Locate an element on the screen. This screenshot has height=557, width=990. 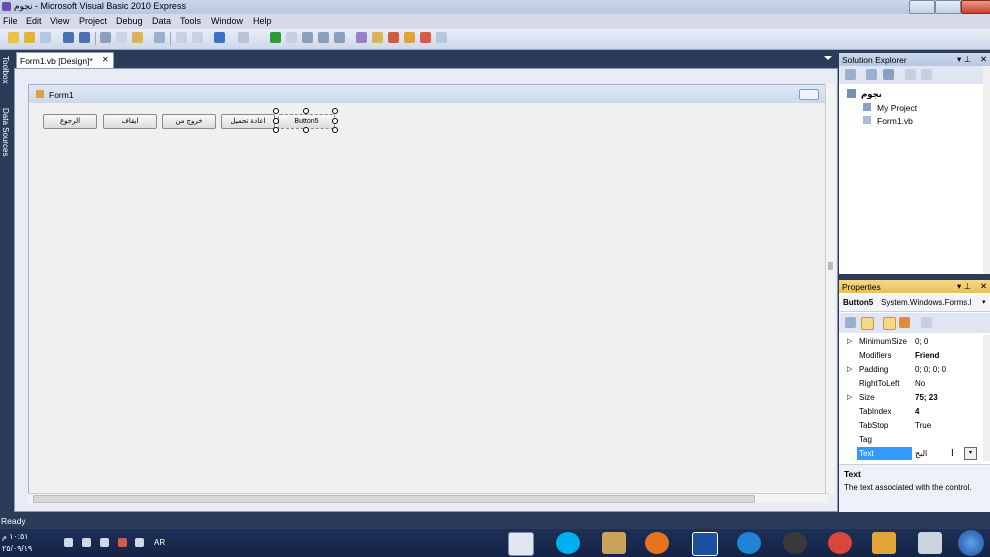
view-designer-icon is located at coordinates (926, 74).